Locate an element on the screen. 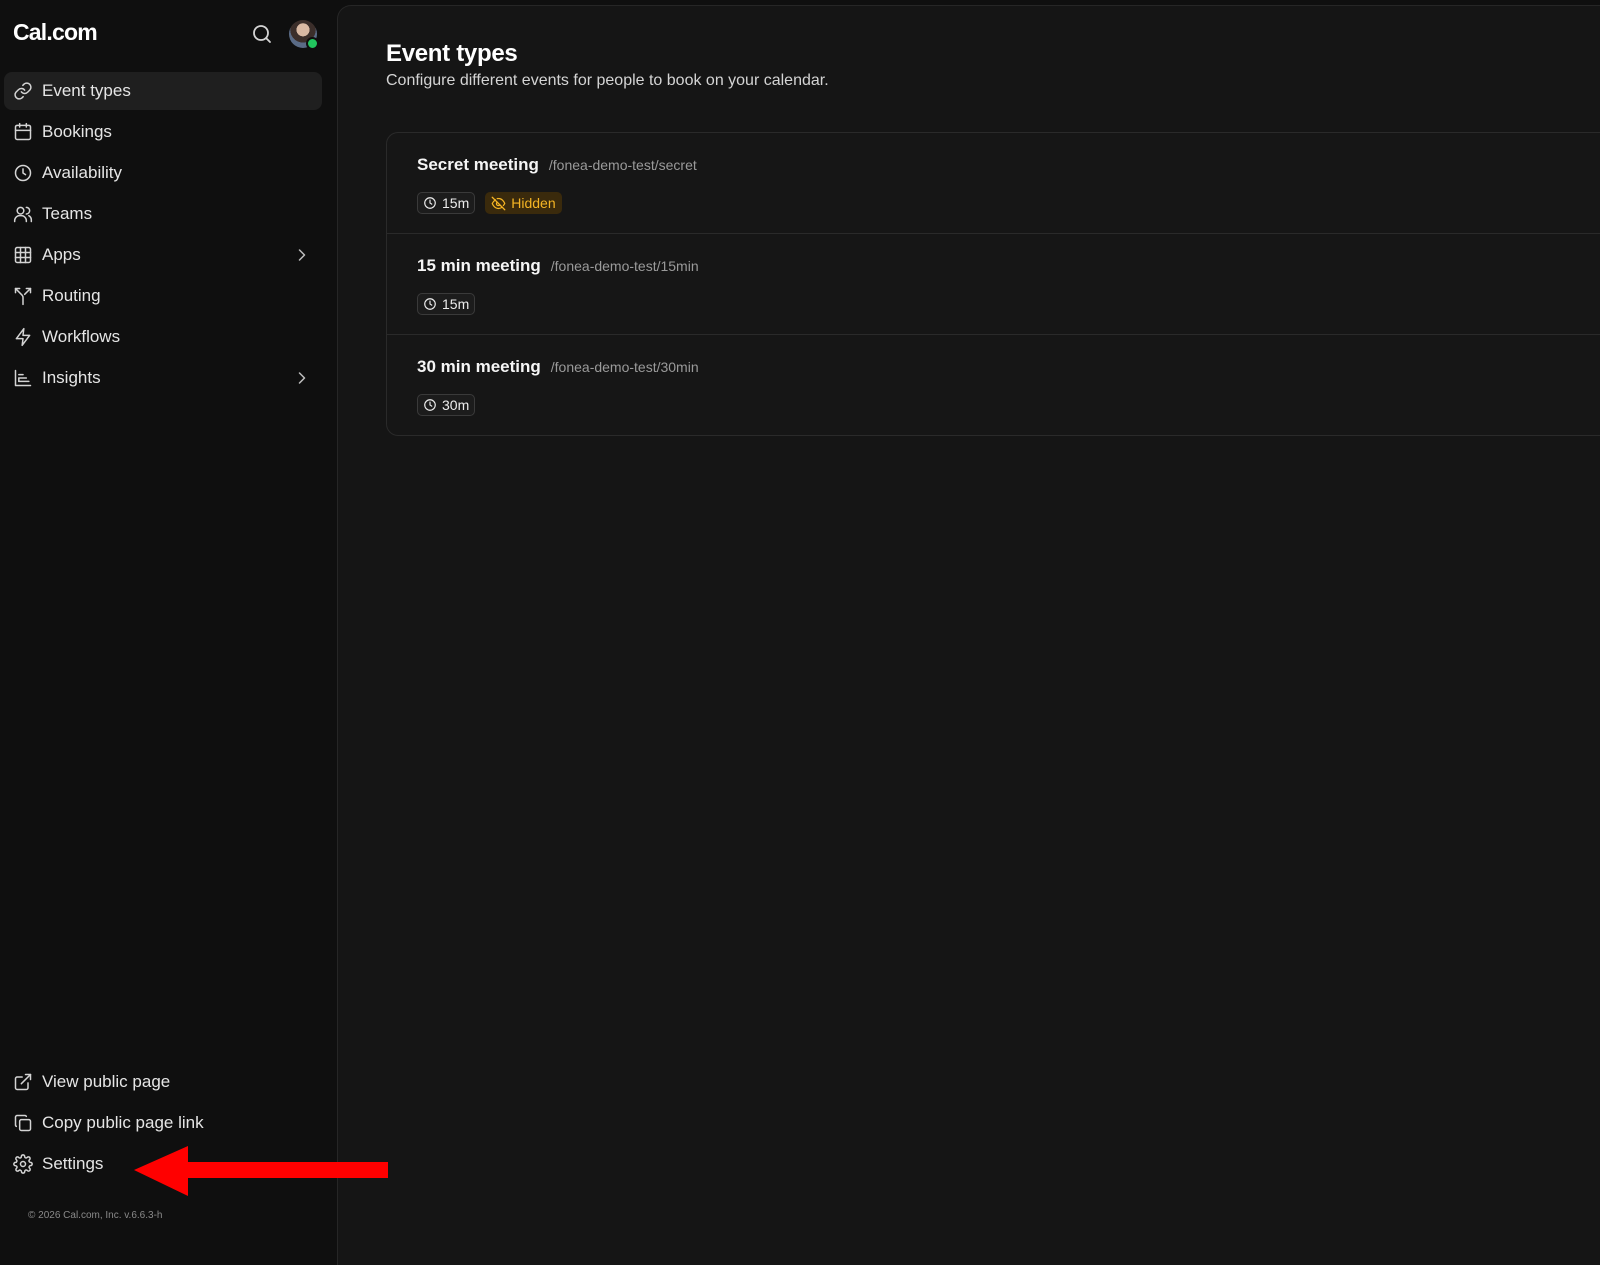  event-badges: 30m is located at coordinates (446, 405).